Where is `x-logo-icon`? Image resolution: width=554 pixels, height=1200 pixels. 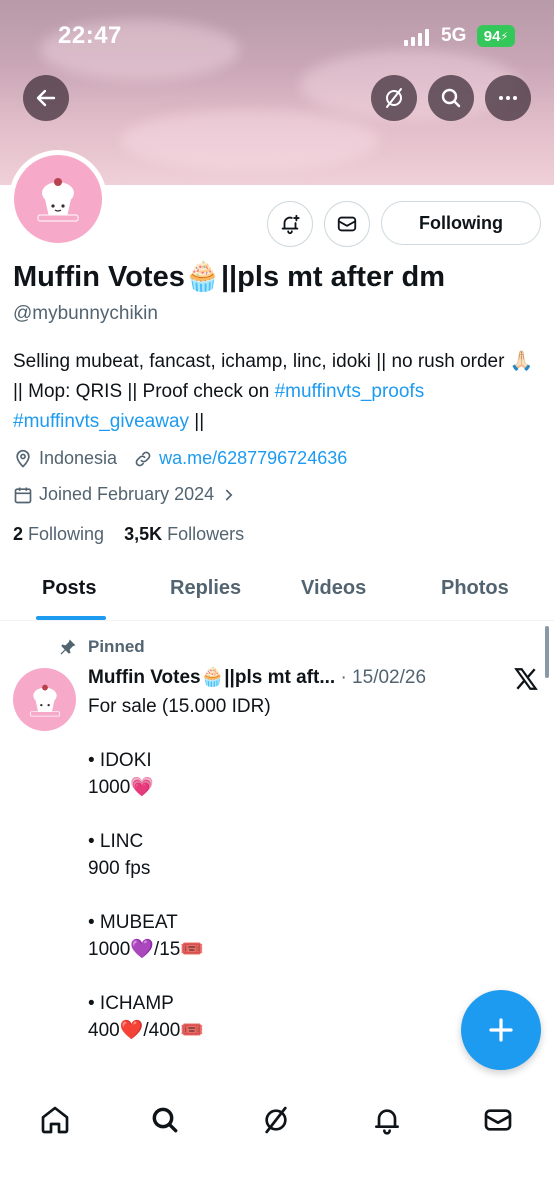
x-logo-icon is located at coordinates (526, 679).